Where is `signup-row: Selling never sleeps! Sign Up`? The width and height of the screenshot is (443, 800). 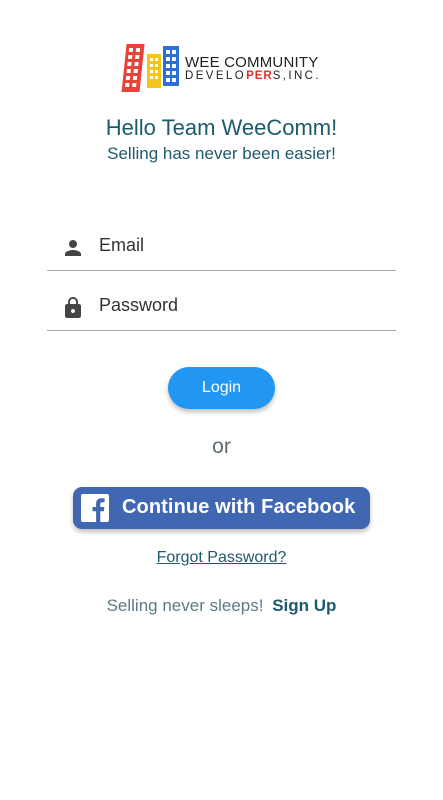
signup-row: Selling never sleeps! Sign Up is located at coordinates (221, 606).